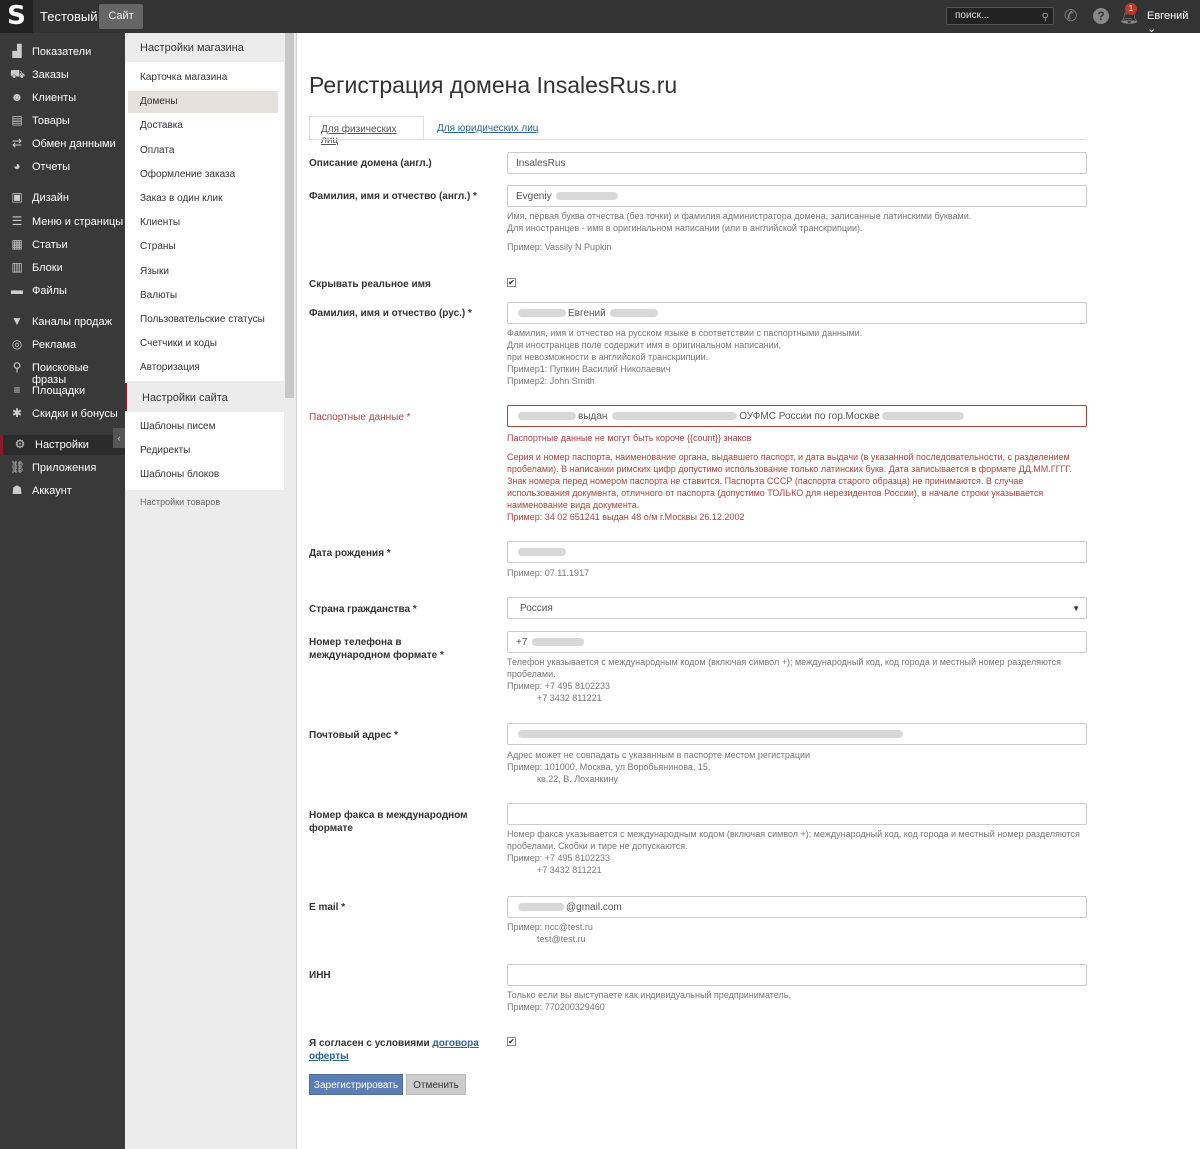 The image size is (1200, 1149). I want to click on nav-item: ▼ Каналы продаж, so click(62, 322).